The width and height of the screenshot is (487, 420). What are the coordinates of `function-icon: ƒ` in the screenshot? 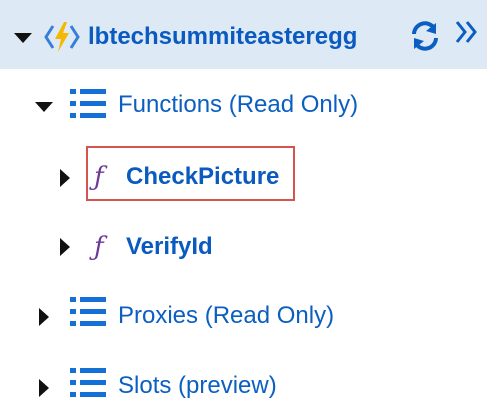 It's located at (99, 247).